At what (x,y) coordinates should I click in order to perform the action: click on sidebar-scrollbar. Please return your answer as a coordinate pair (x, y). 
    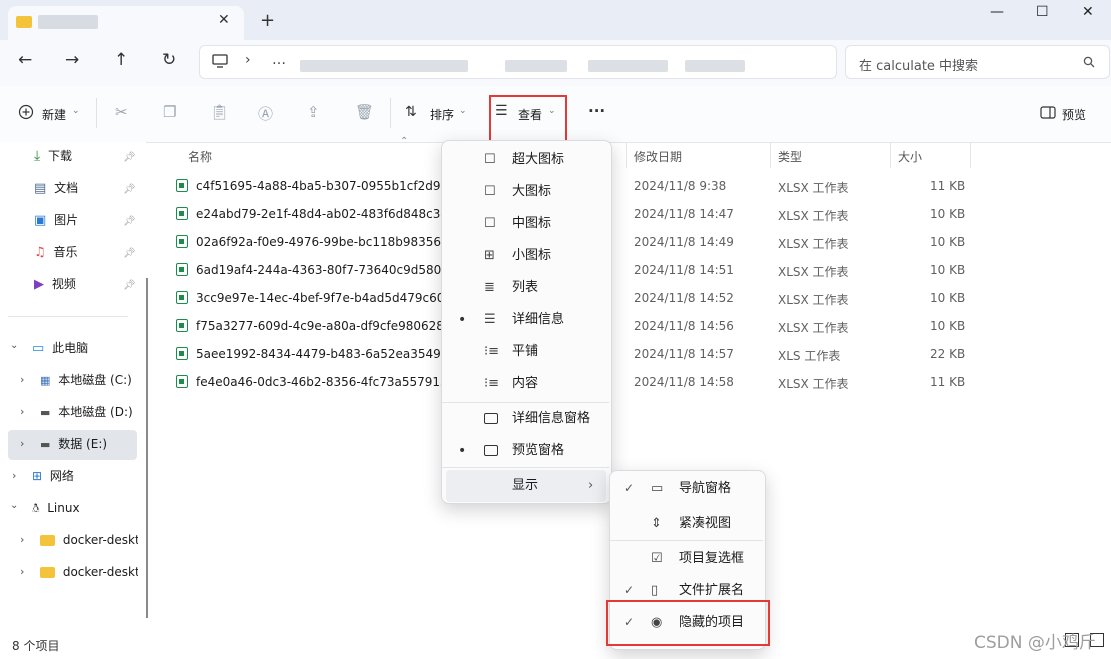
    Looking at the image, I should click on (147, 448).